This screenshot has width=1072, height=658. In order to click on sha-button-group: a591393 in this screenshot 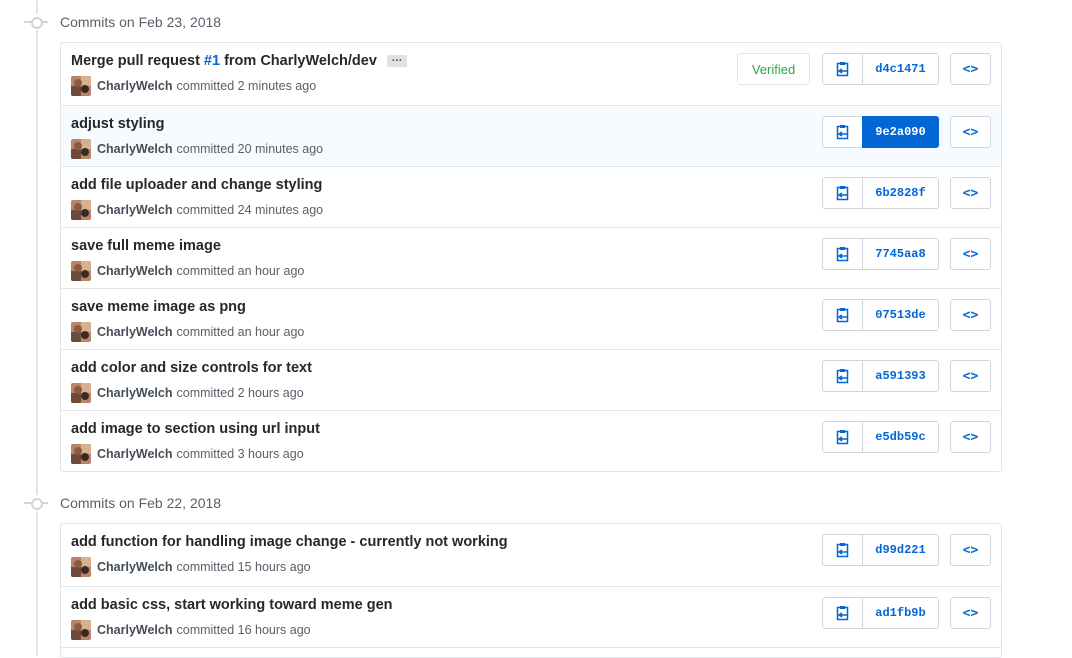, I will do `click(880, 376)`.